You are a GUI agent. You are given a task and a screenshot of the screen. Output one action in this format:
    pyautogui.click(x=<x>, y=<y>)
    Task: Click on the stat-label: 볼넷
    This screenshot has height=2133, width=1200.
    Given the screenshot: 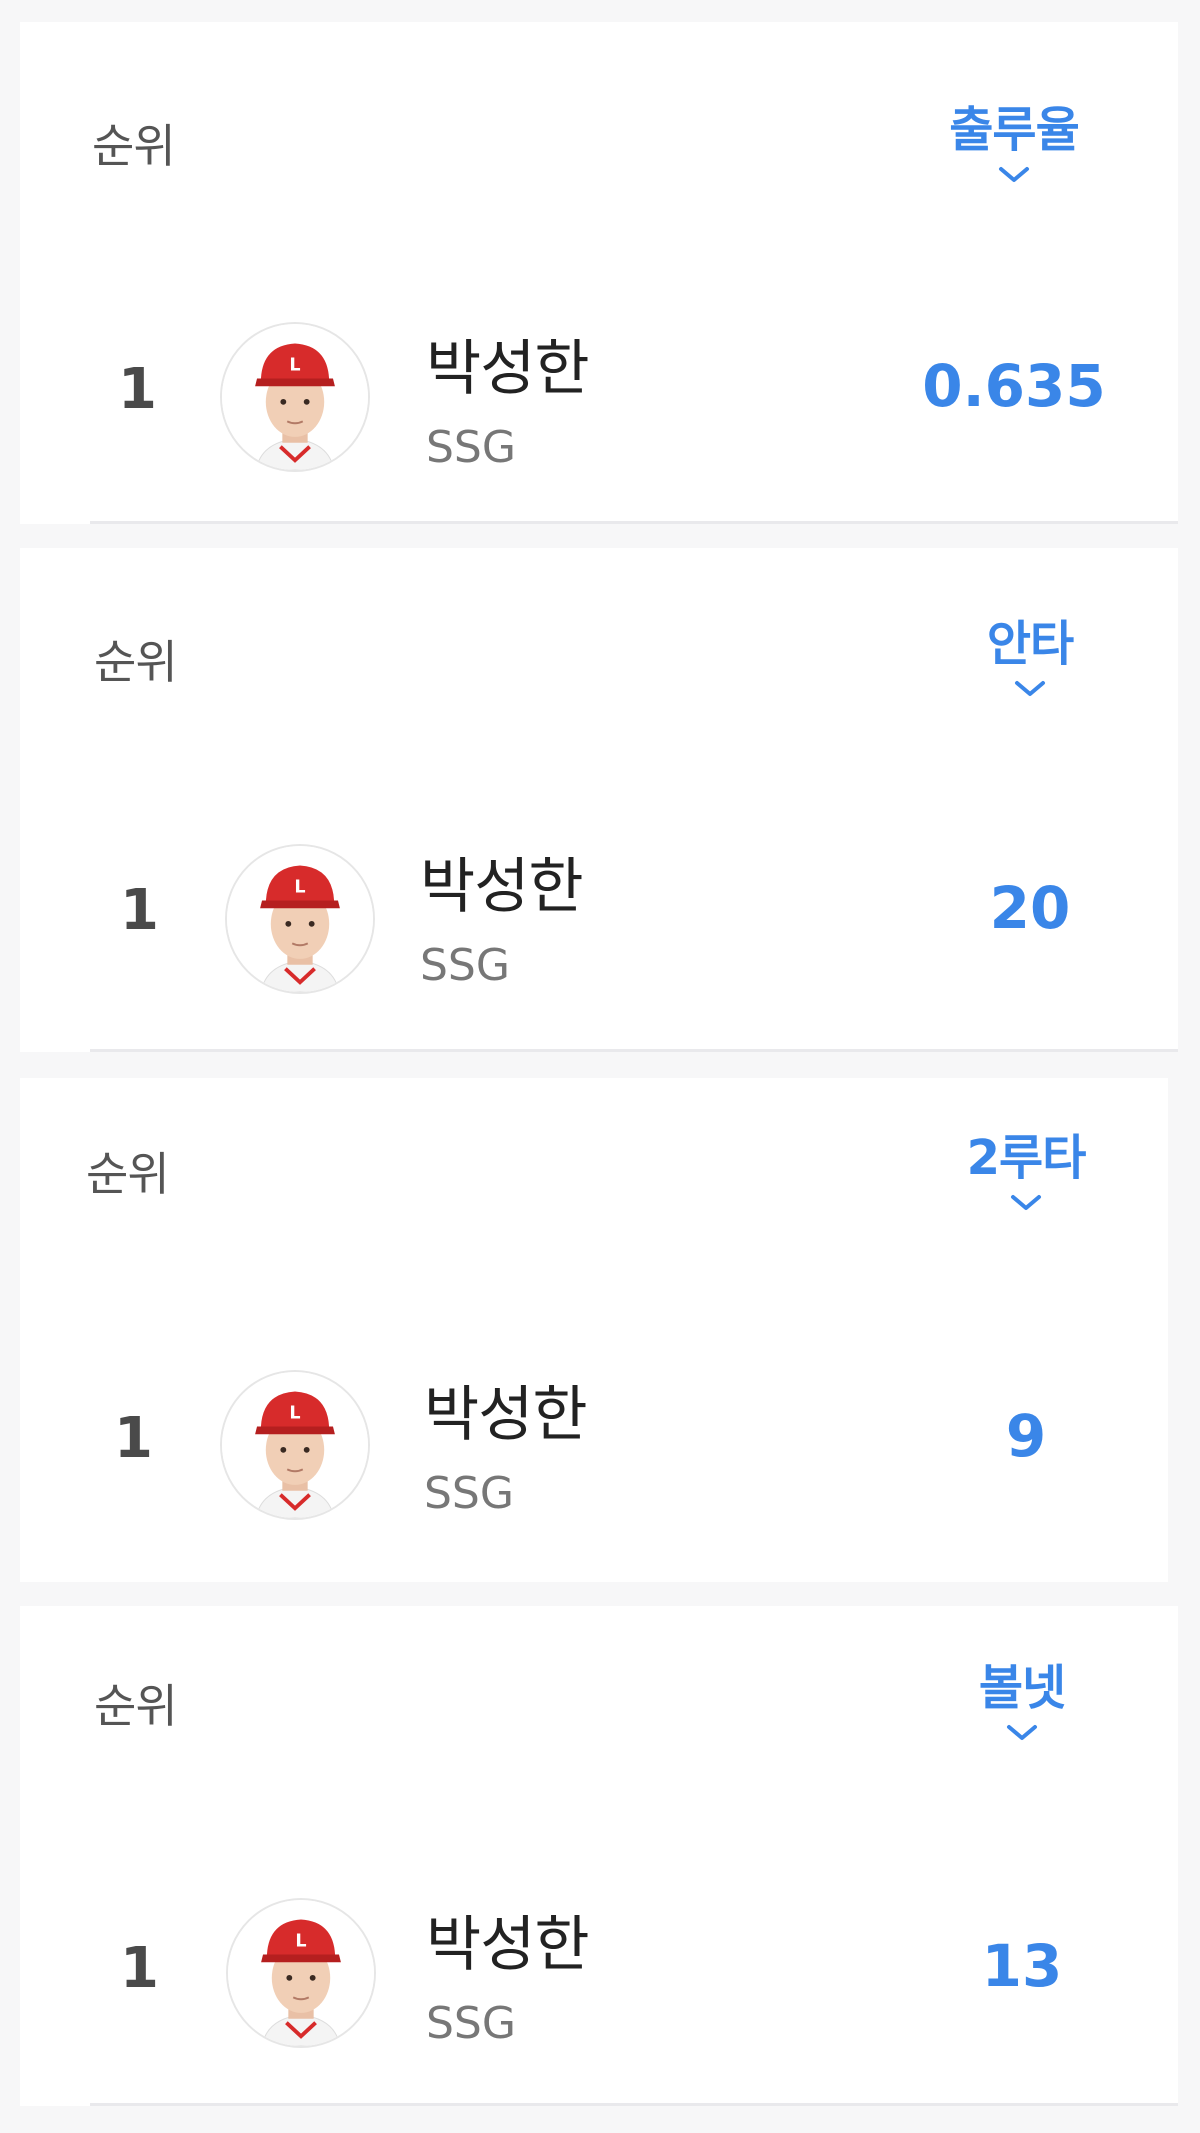 What is the action you would take?
    pyautogui.click(x=1022, y=1688)
    